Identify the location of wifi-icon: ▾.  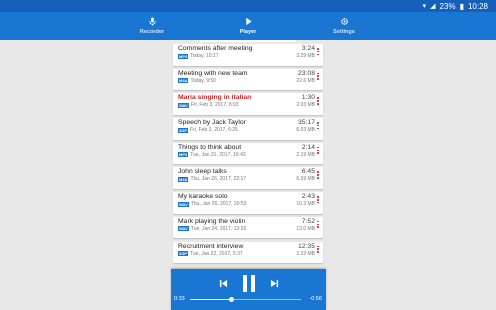
(424, 6).